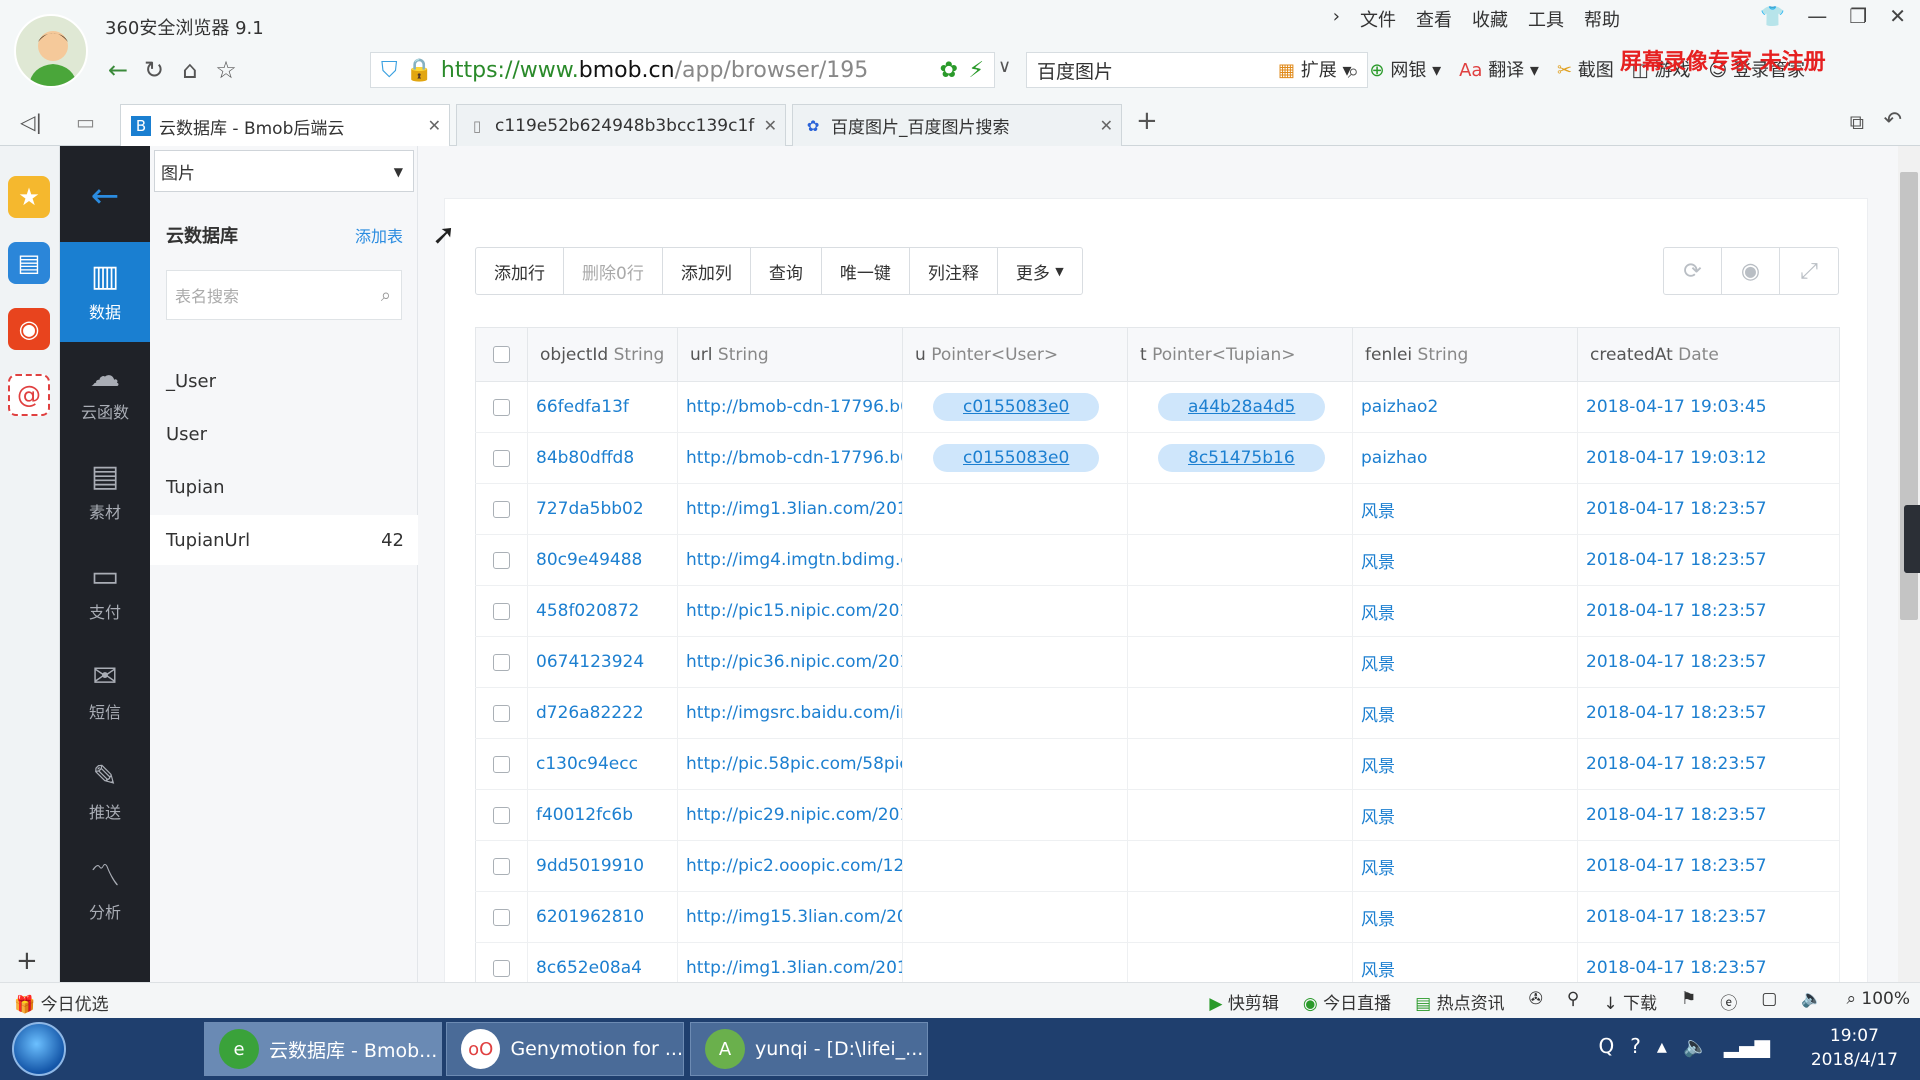 Image resolution: width=1920 pixels, height=1080 pixels. I want to click on new-tab-button: +, so click(1147, 121).